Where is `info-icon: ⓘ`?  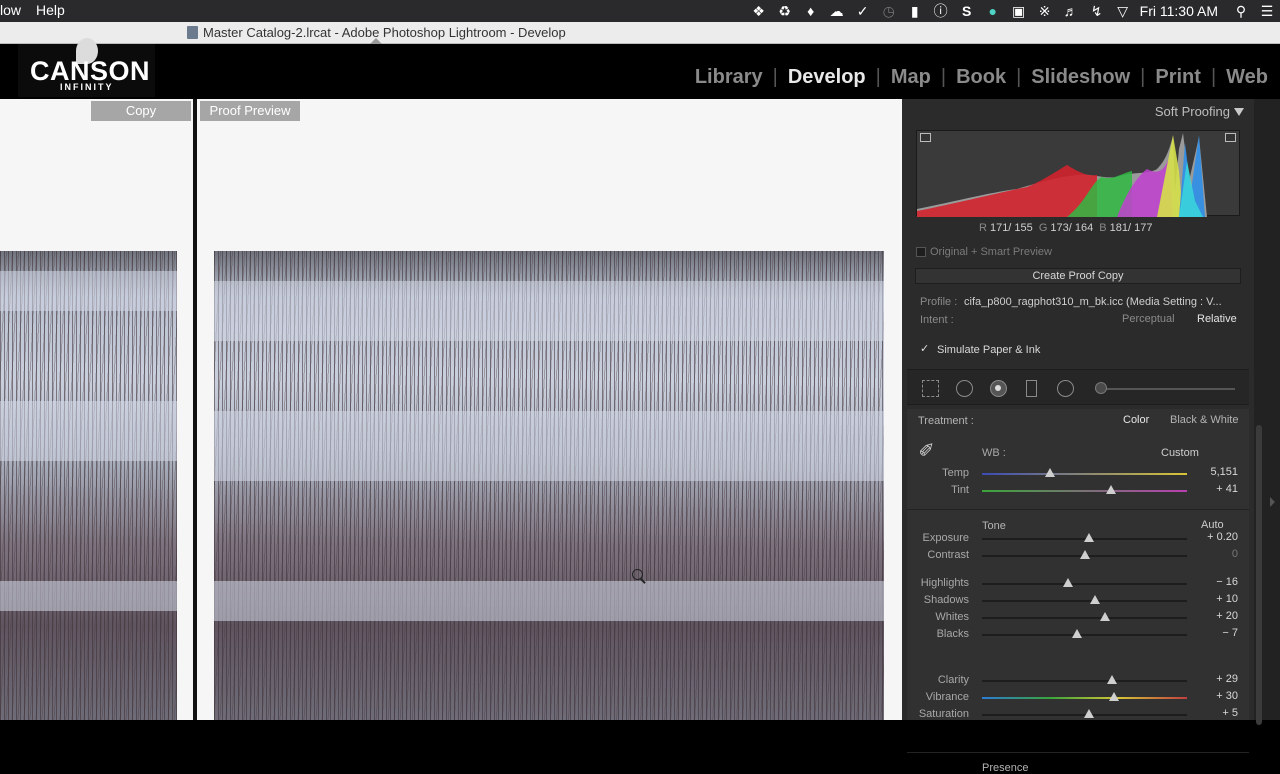 info-icon: ⓘ is located at coordinates (941, 11).